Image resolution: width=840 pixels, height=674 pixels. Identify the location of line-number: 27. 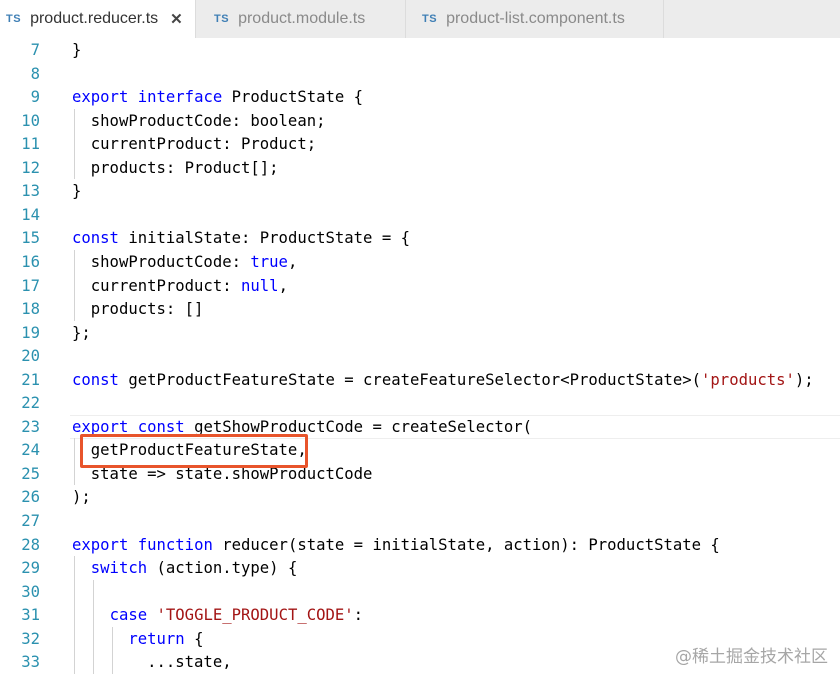
(30, 521).